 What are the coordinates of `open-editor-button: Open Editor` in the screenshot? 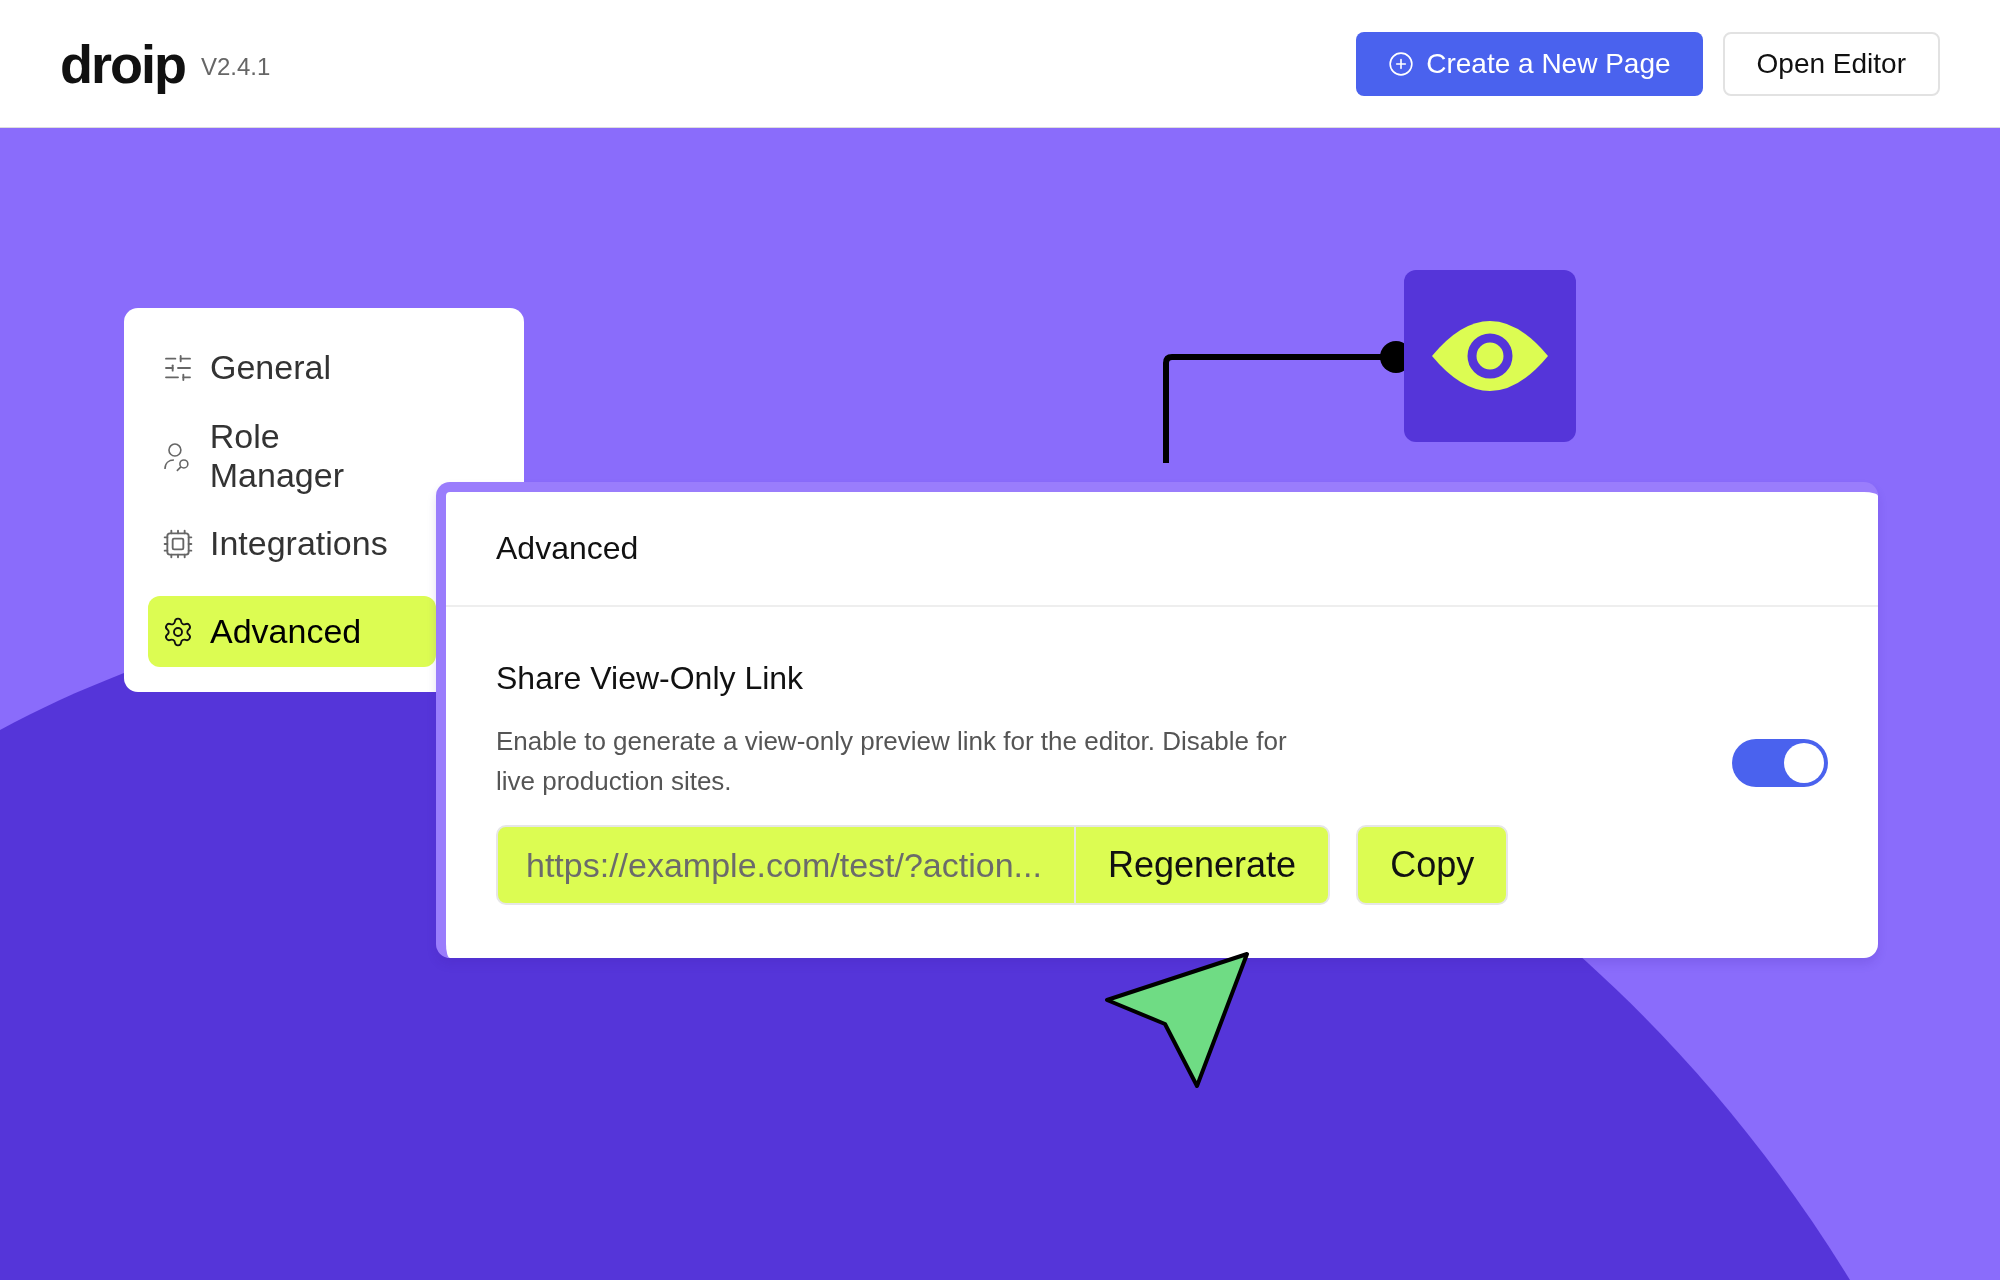 It's located at (1831, 63).